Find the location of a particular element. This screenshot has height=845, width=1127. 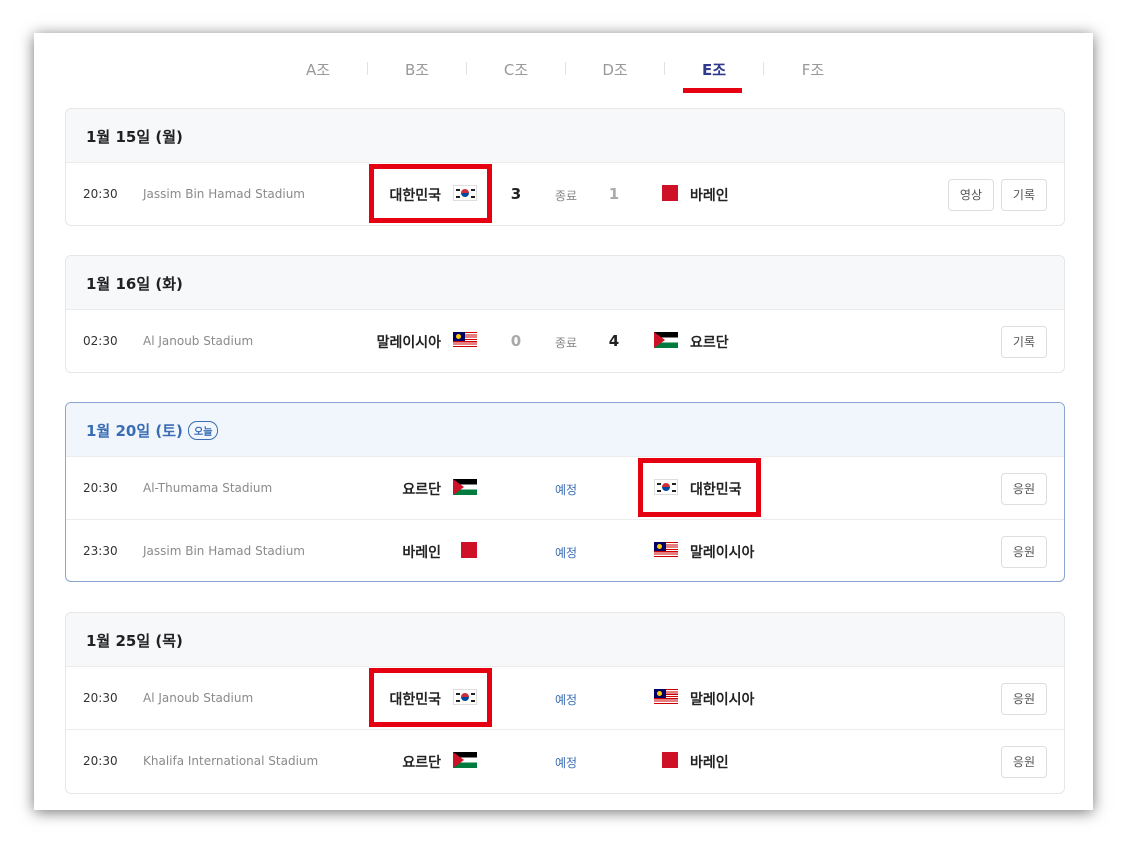

home-team: 바레인 is located at coordinates (421, 553).